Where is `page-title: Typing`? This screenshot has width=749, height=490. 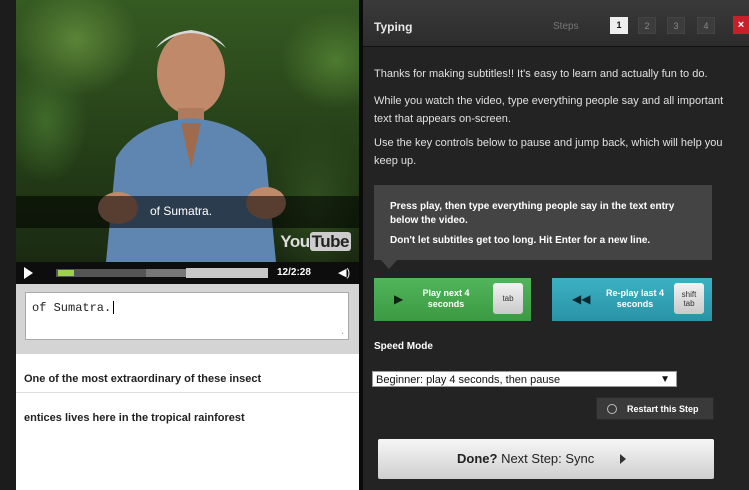 page-title: Typing is located at coordinates (393, 27).